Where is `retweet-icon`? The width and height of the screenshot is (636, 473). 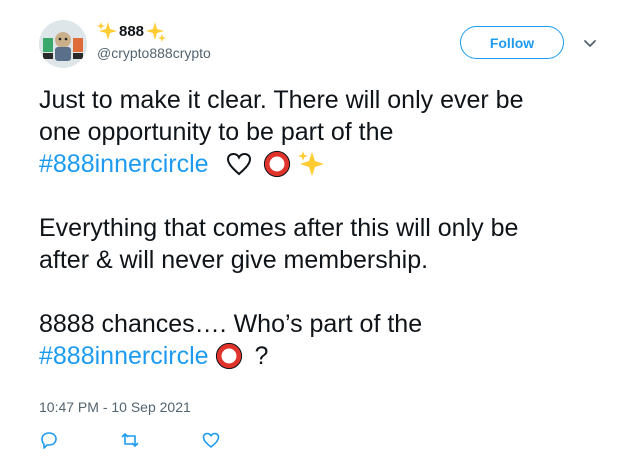 retweet-icon is located at coordinates (130, 440).